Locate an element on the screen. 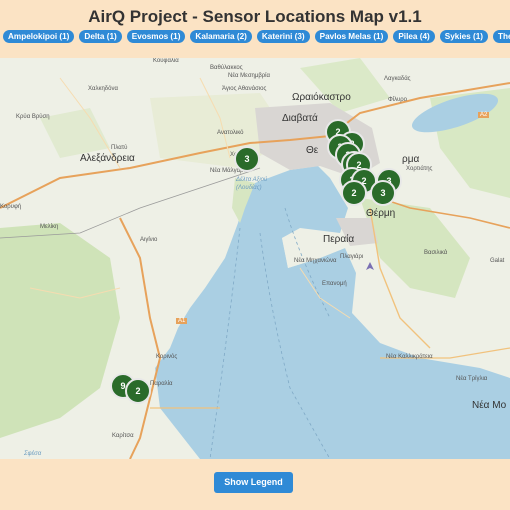  map-label-nea-michaniona: Νέα Μηχανιώνα is located at coordinates (315, 261).